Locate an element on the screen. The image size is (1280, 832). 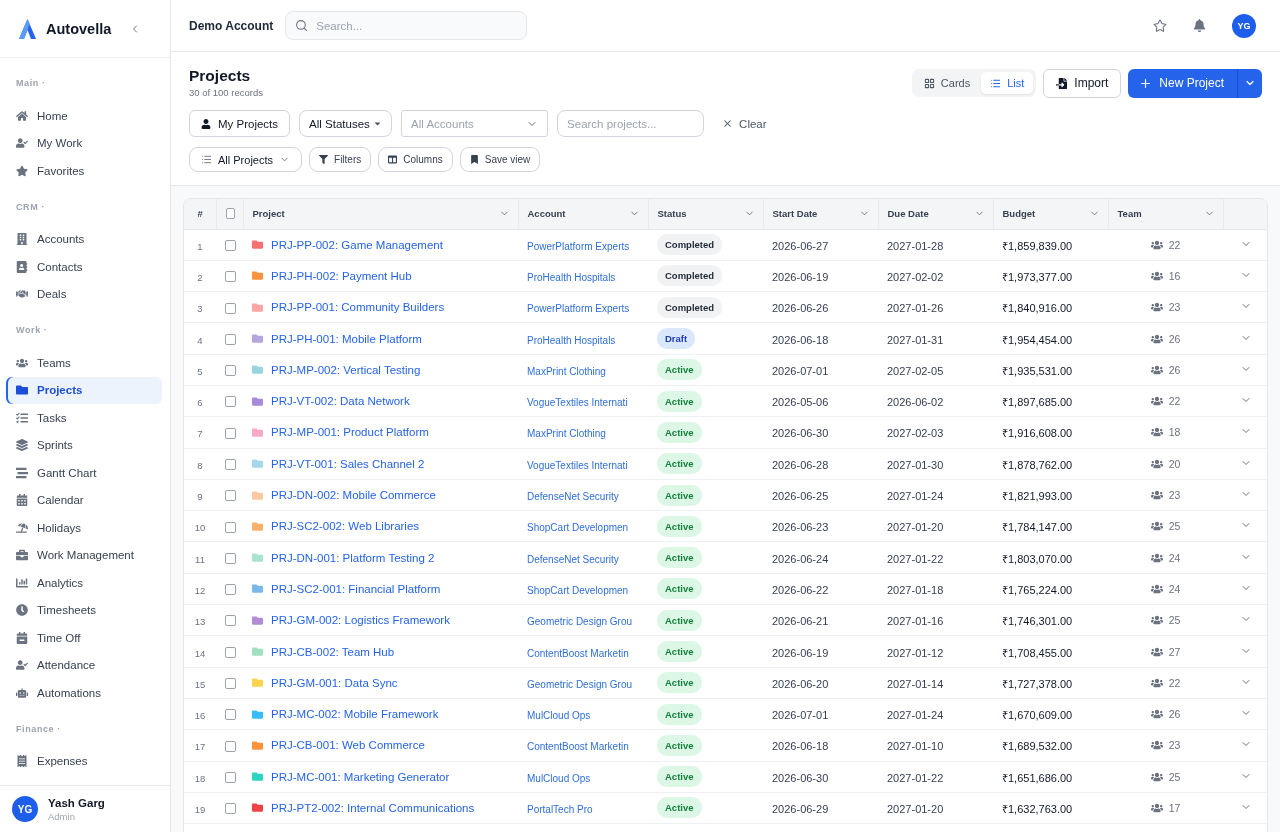
column-header: Project is located at coordinates (268, 214).